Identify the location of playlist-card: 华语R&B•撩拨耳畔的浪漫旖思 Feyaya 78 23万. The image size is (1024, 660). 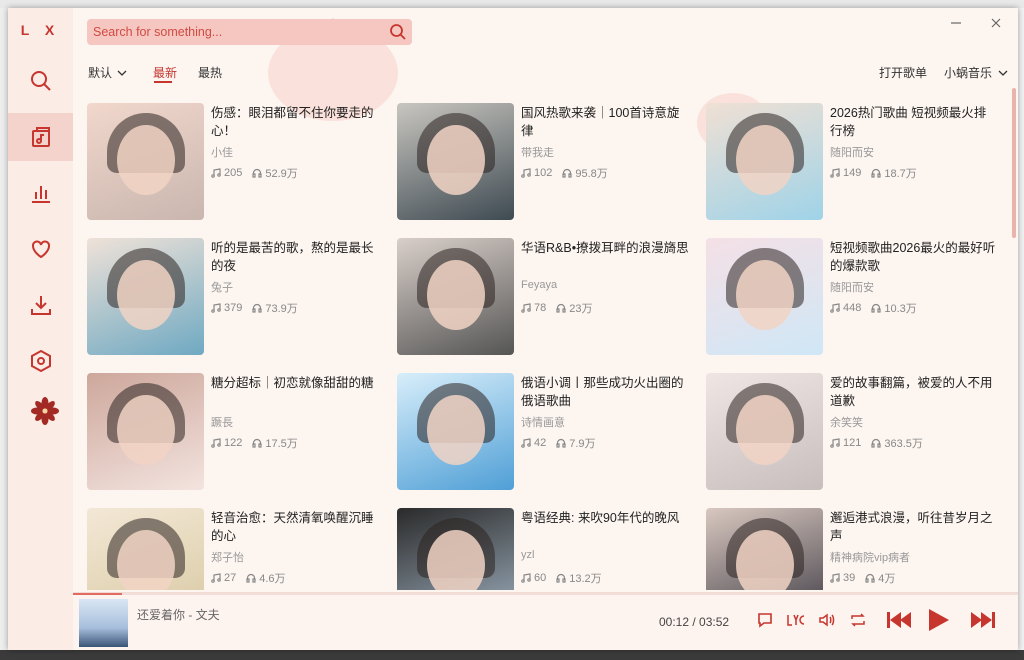
(547, 297).